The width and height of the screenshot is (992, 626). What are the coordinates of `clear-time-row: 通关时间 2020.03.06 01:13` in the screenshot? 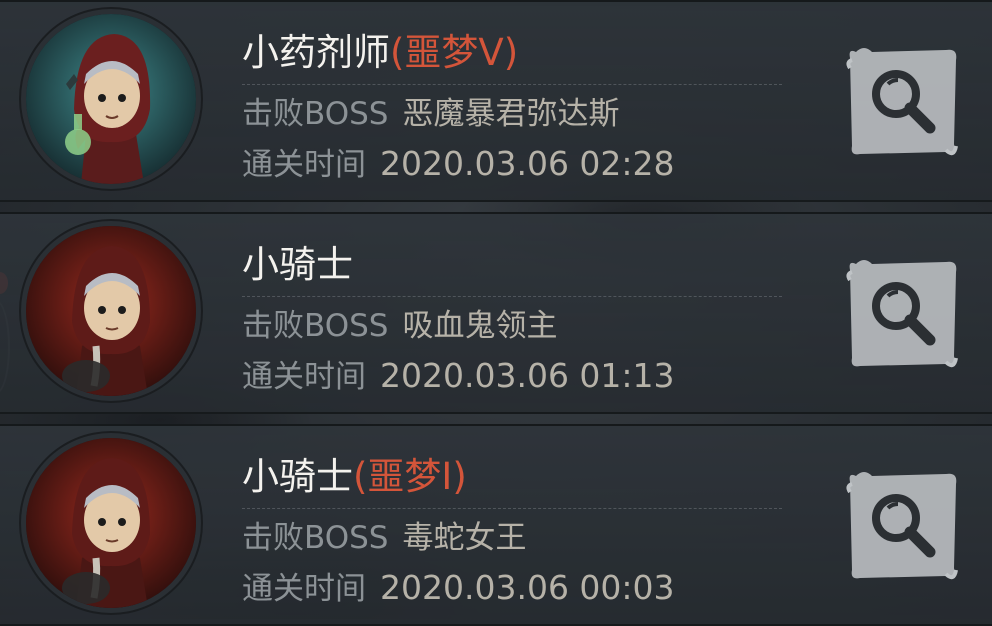 It's located at (458, 376).